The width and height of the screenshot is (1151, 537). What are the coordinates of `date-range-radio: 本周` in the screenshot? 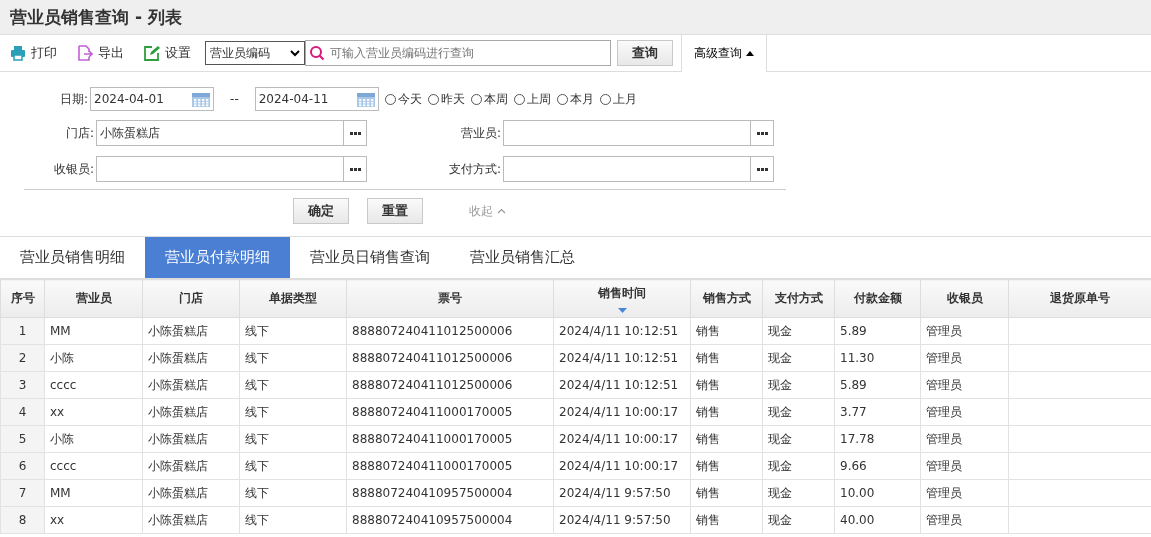 It's located at (489, 99).